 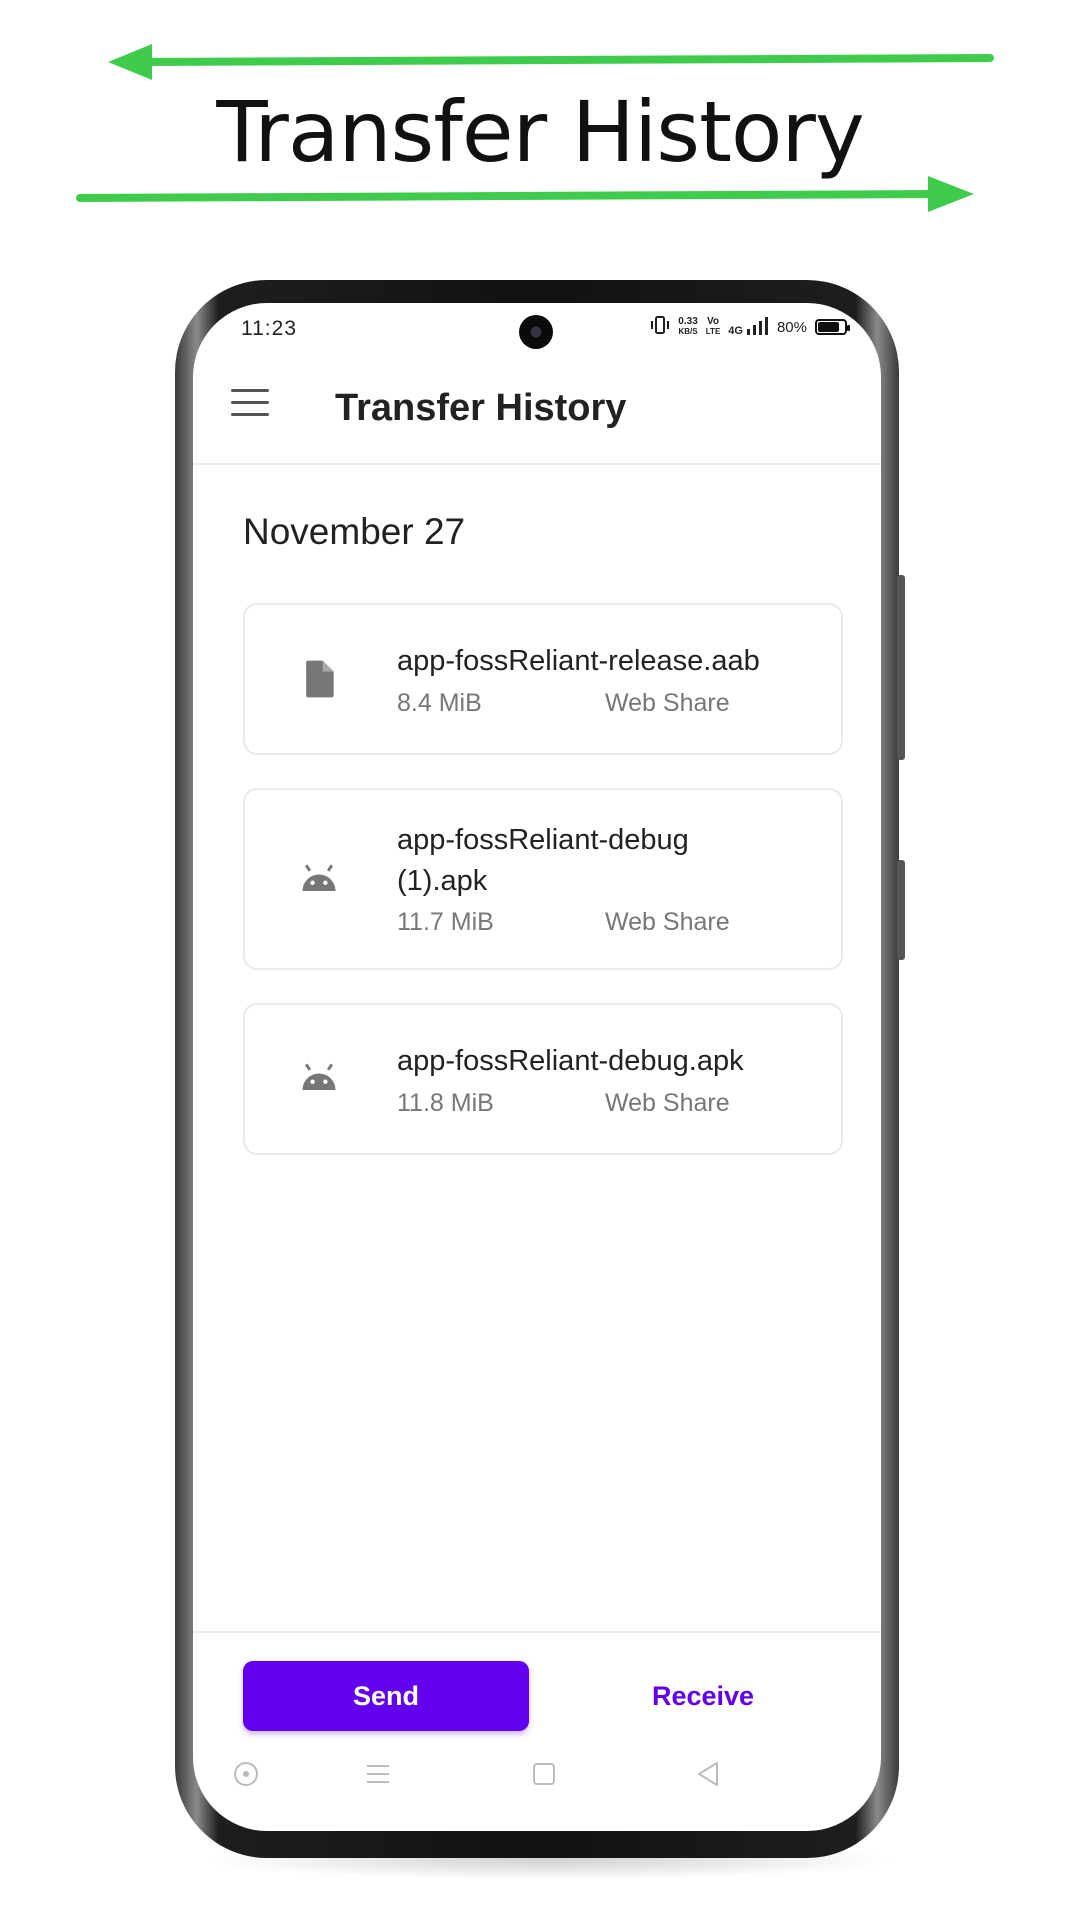 What do you see at coordinates (439, 703) in the screenshot?
I see `file-size: 8.4 MiB` at bounding box center [439, 703].